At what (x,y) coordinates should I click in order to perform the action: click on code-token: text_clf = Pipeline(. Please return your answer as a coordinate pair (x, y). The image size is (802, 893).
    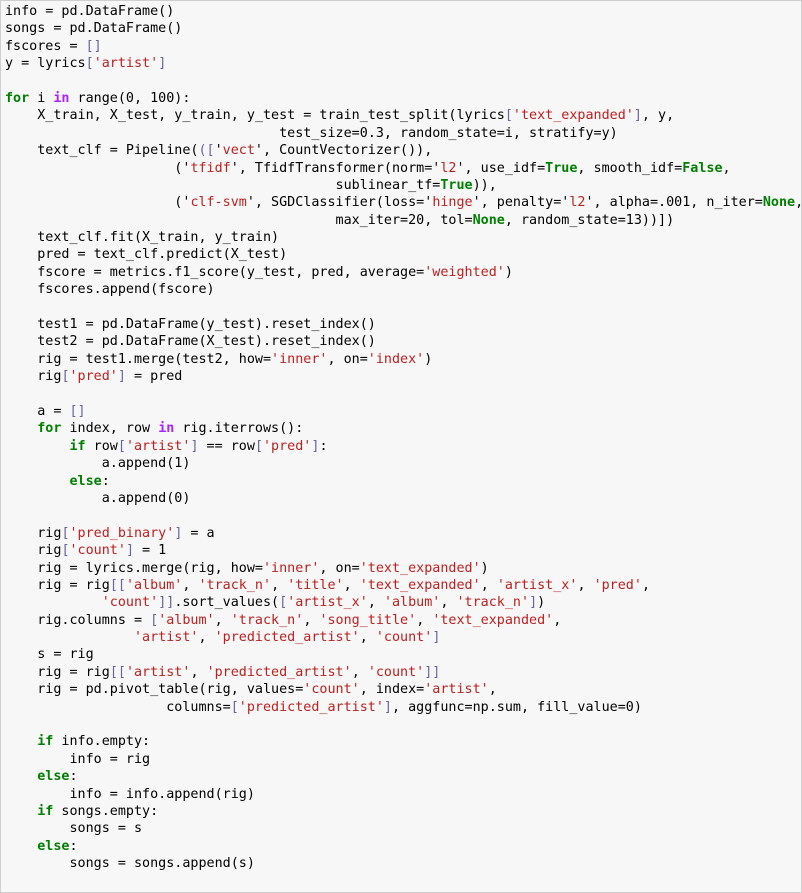
    Looking at the image, I should click on (102, 151).